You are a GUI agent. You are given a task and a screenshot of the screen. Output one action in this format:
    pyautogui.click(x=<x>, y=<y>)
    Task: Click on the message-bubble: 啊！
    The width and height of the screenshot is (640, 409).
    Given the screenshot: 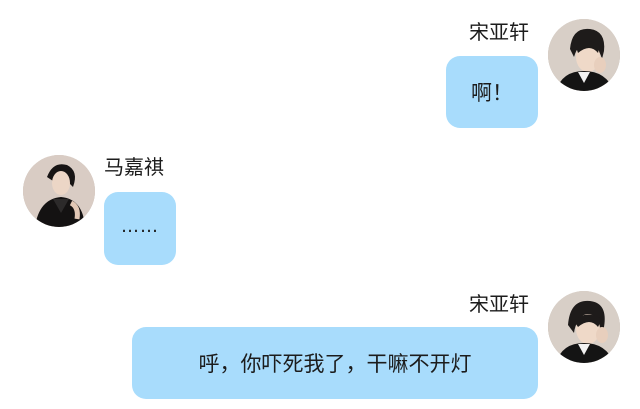 What is the action you would take?
    pyautogui.click(x=492, y=92)
    